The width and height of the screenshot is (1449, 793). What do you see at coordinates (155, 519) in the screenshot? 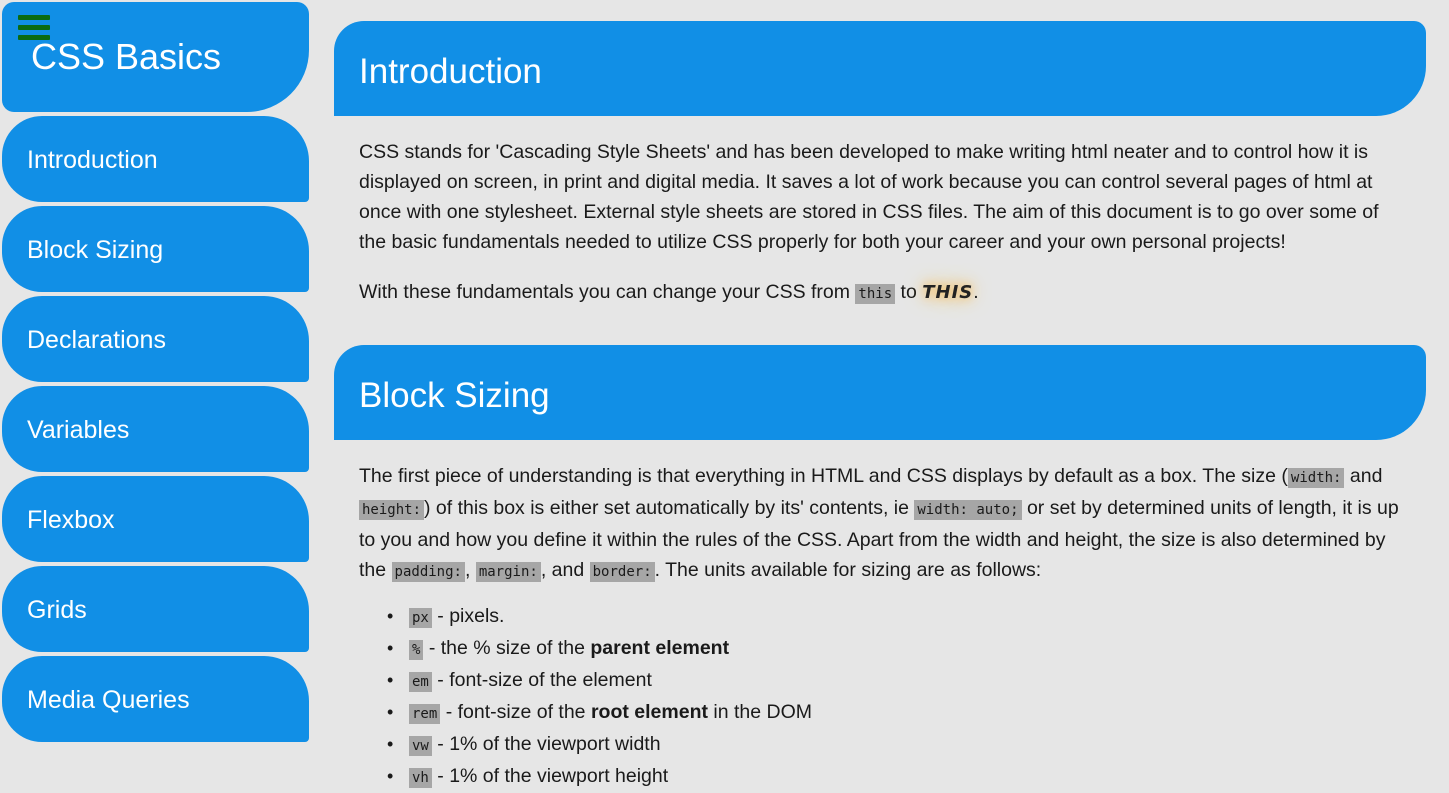
I see `sidebar-item-flexbox: Flexbox` at bounding box center [155, 519].